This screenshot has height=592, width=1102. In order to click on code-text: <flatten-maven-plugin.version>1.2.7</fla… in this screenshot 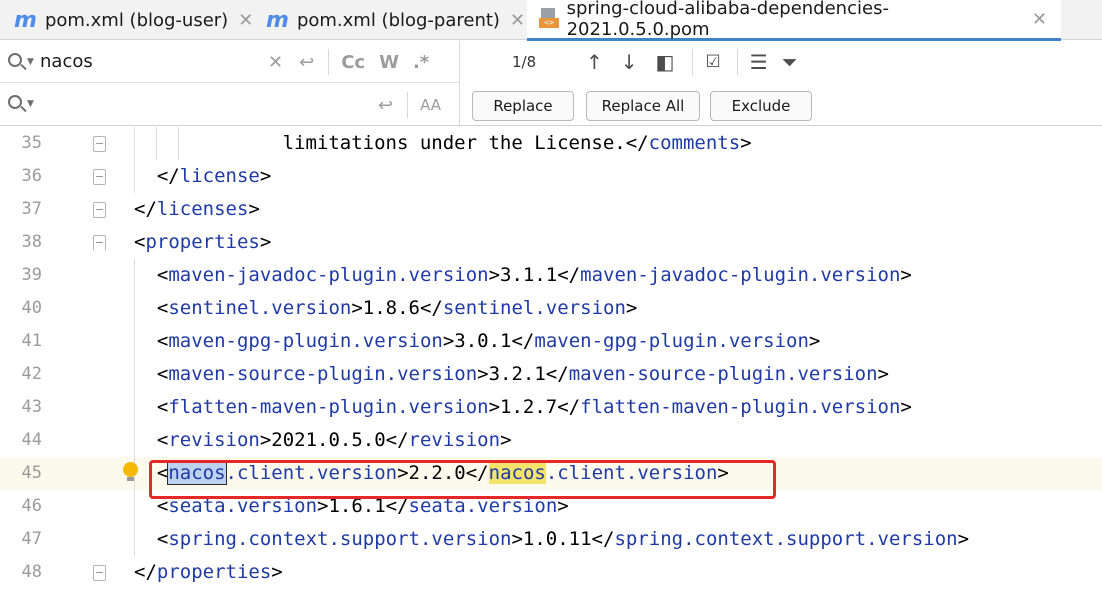, I will do `click(534, 407)`.